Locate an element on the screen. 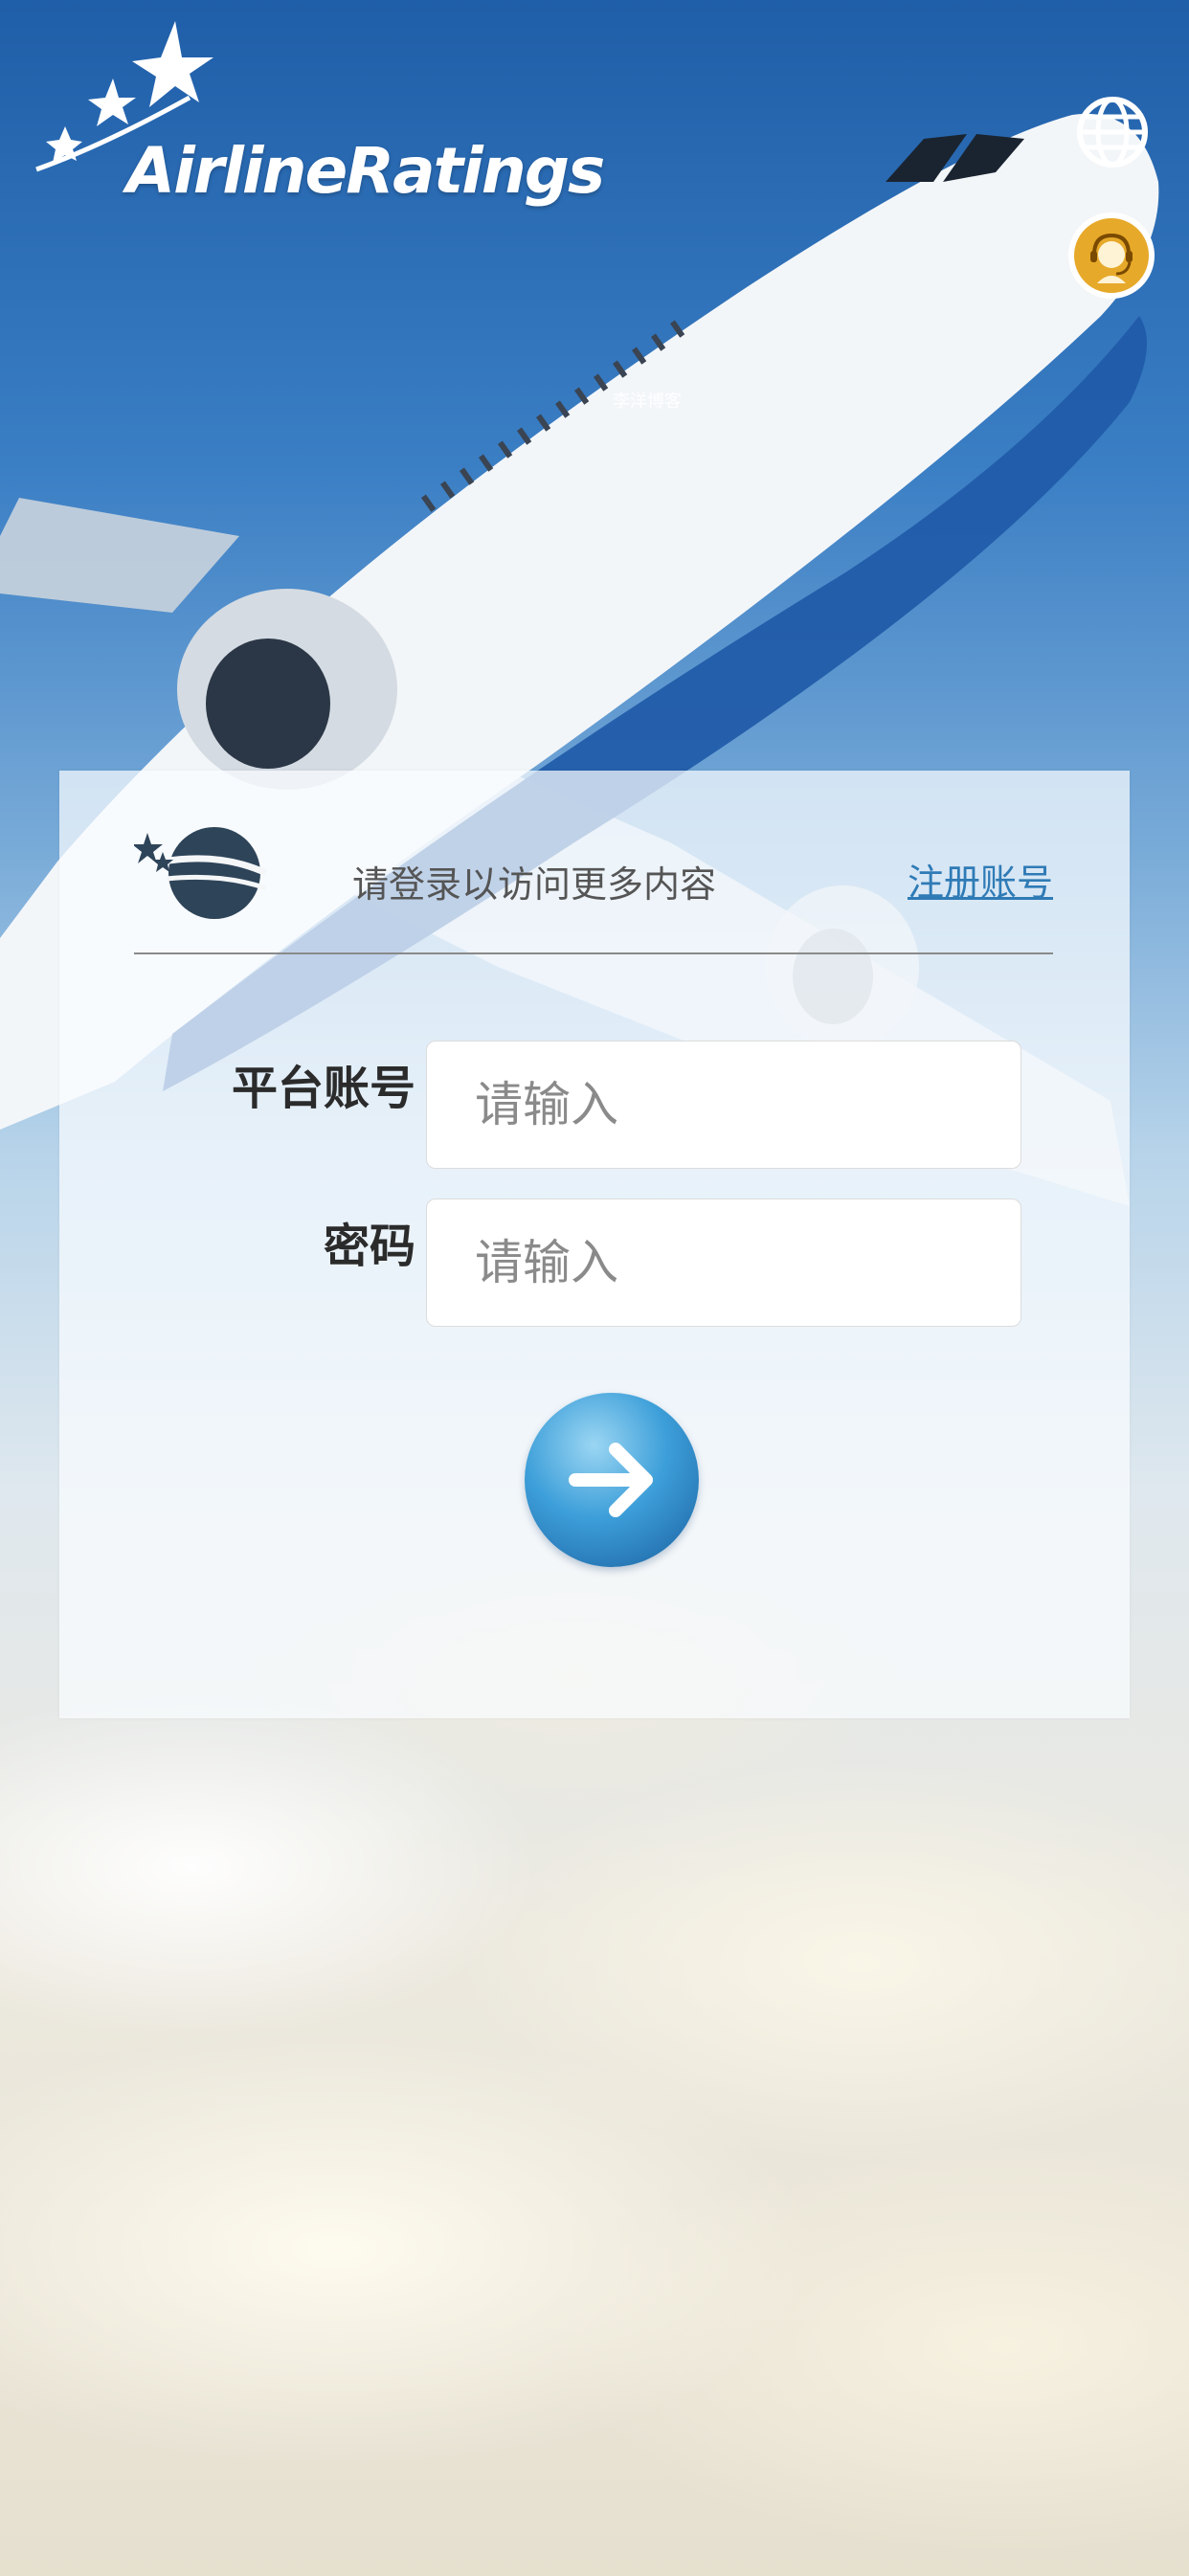  password-row: 密码 is located at coordinates (594, 1262).